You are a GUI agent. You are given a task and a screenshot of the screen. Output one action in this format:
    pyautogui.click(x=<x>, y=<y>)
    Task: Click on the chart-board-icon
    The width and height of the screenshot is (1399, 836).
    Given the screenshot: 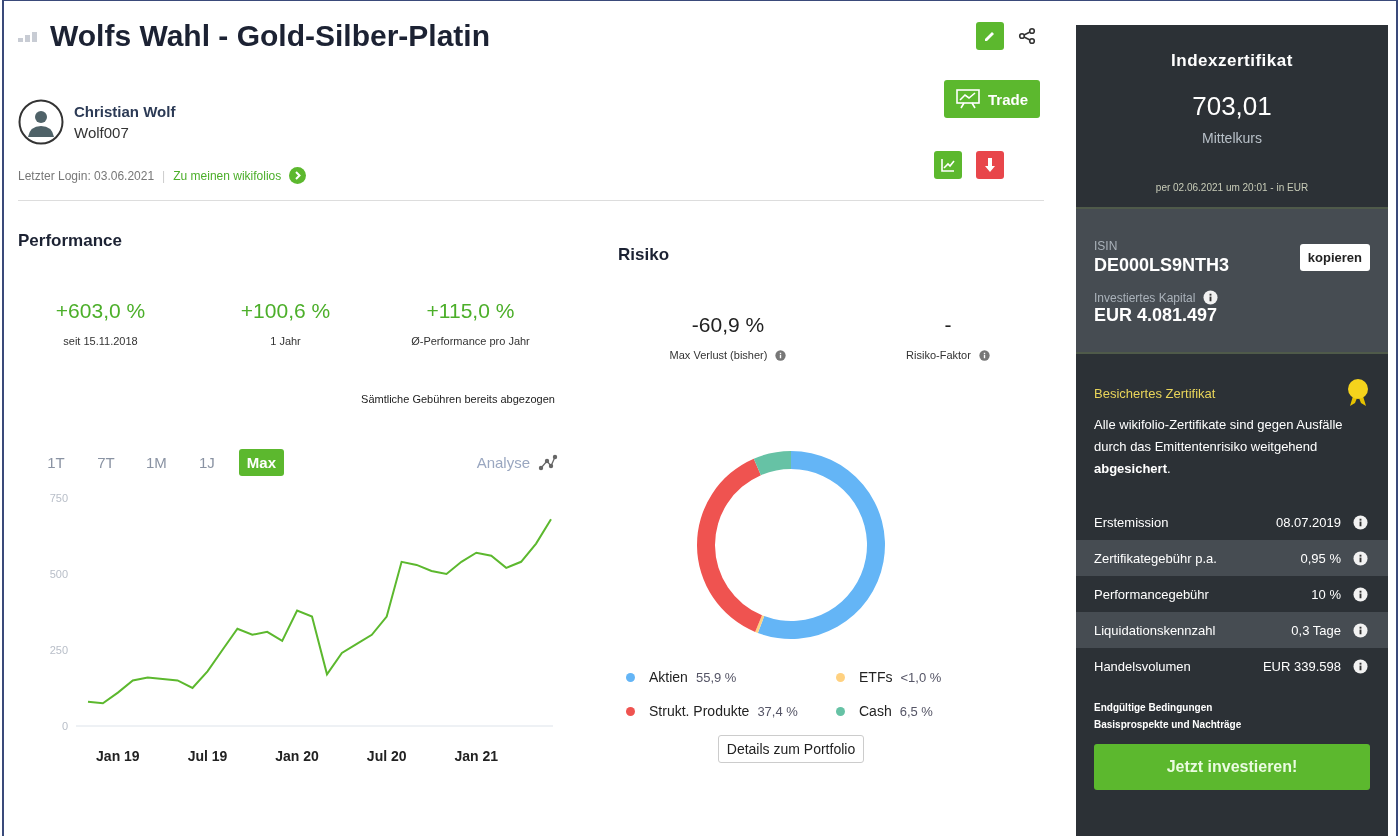 What is the action you would take?
    pyautogui.click(x=967, y=99)
    